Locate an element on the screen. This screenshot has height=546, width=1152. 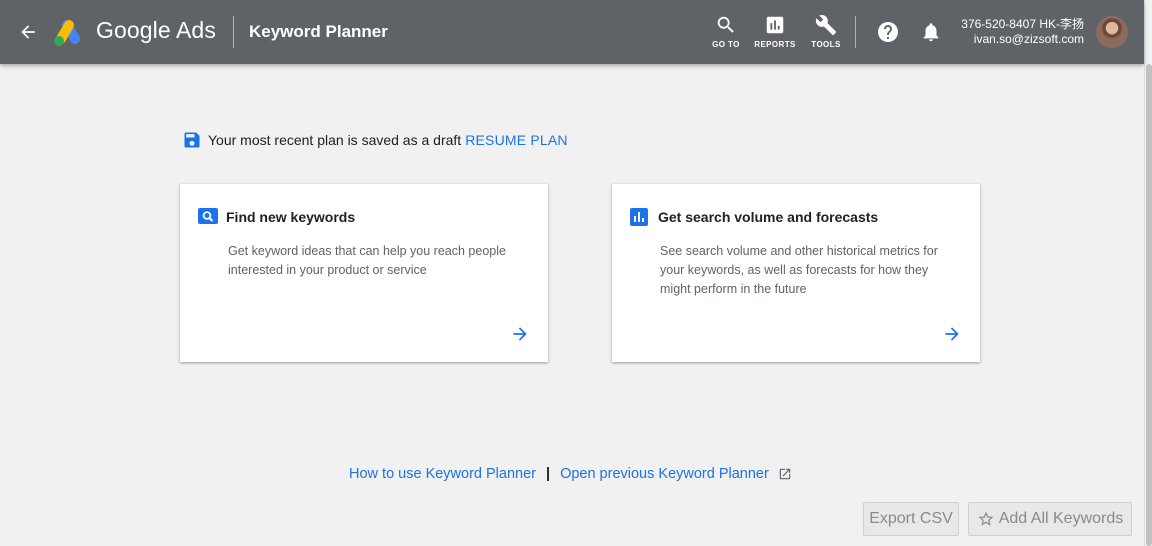
bar-chart-icon is located at coordinates (775, 25).